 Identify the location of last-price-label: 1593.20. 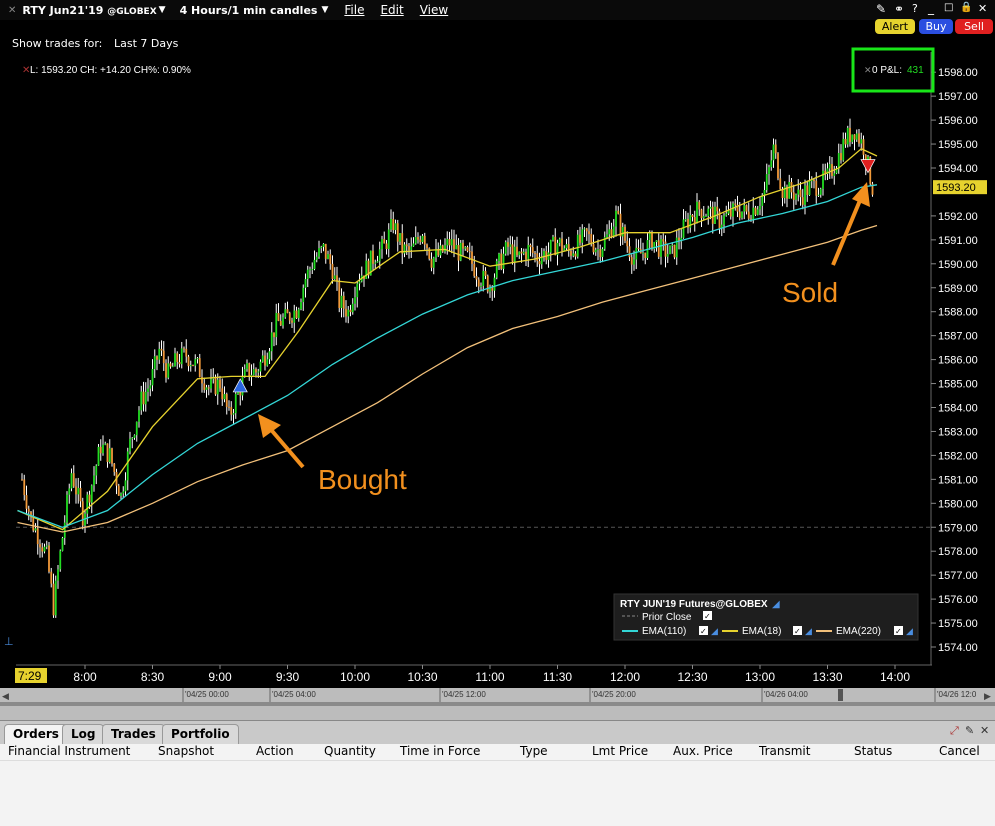
(956, 188).